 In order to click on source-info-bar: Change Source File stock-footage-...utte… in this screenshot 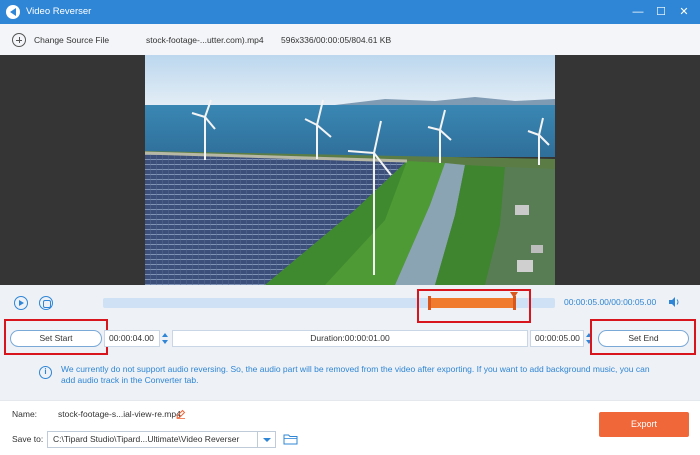, I will do `click(350, 39)`.